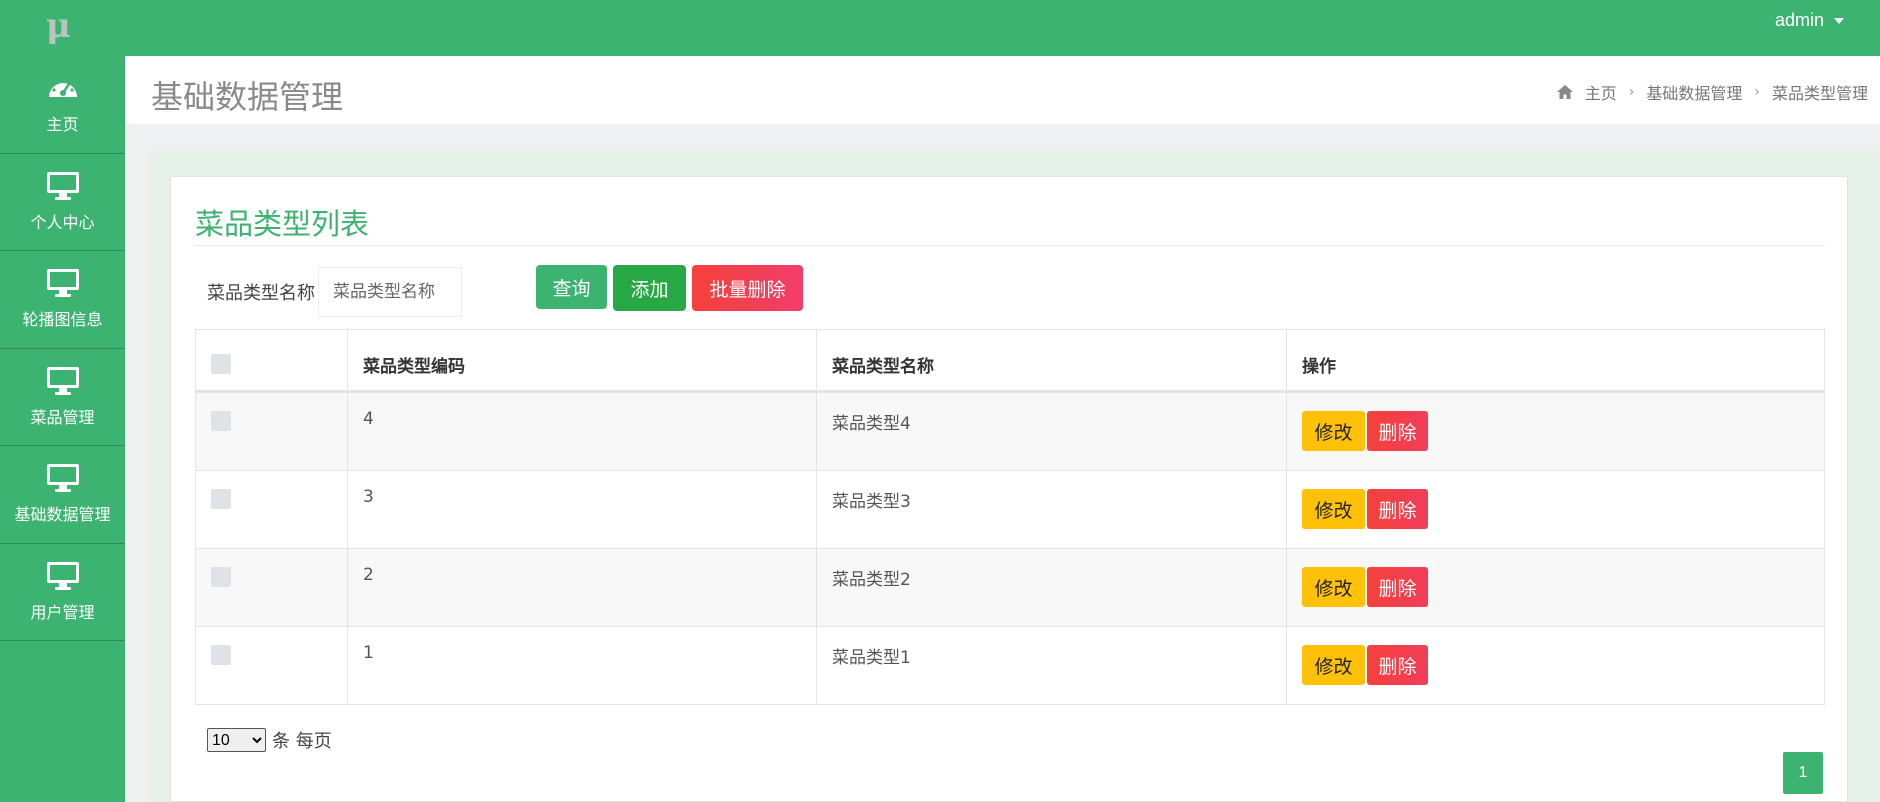  What do you see at coordinates (1555, 360) in the screenshot?
I see `column-header-actions: 操作` at bounding box center [1555, 360].